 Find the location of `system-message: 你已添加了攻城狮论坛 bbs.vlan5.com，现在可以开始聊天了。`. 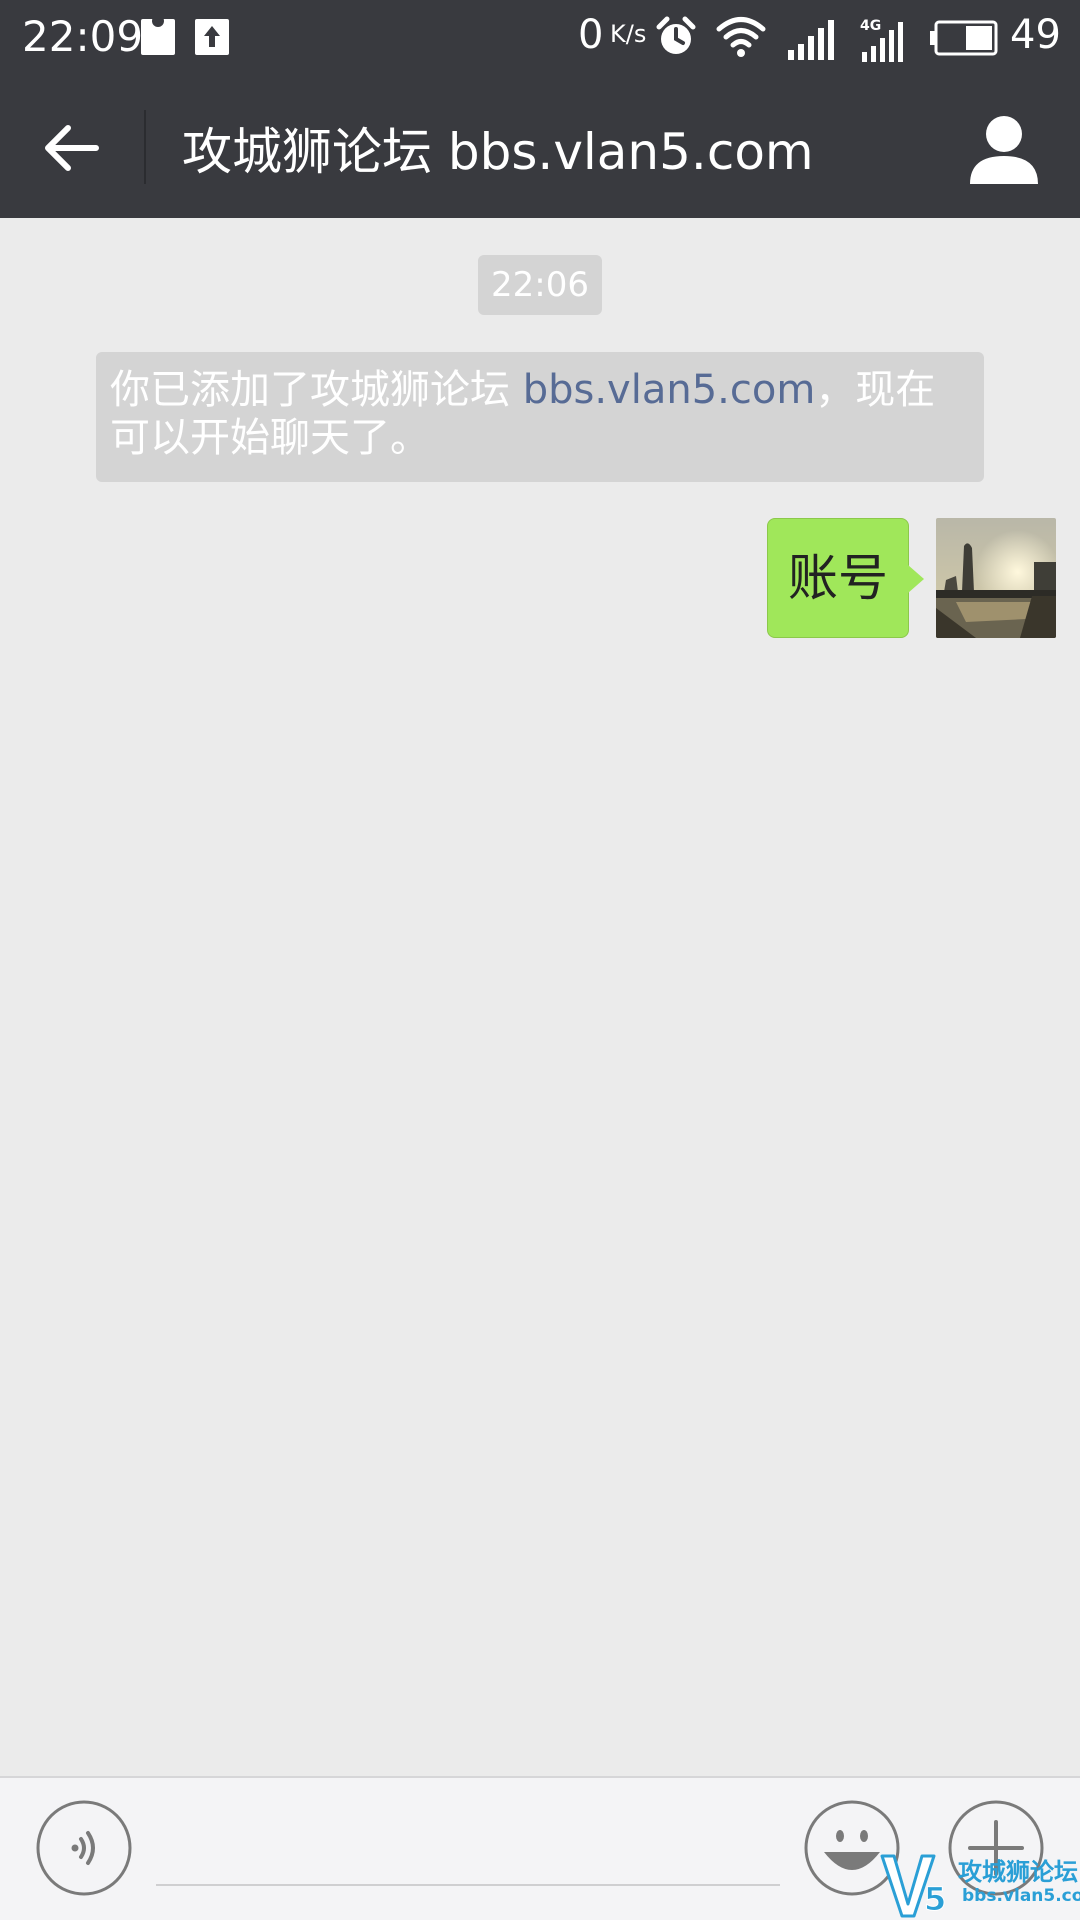

system-message: 你已添加了攻城狮论坛 bbs.vlan5.com，现在可以开始聊天了。 is located at coordinates (540, 417).